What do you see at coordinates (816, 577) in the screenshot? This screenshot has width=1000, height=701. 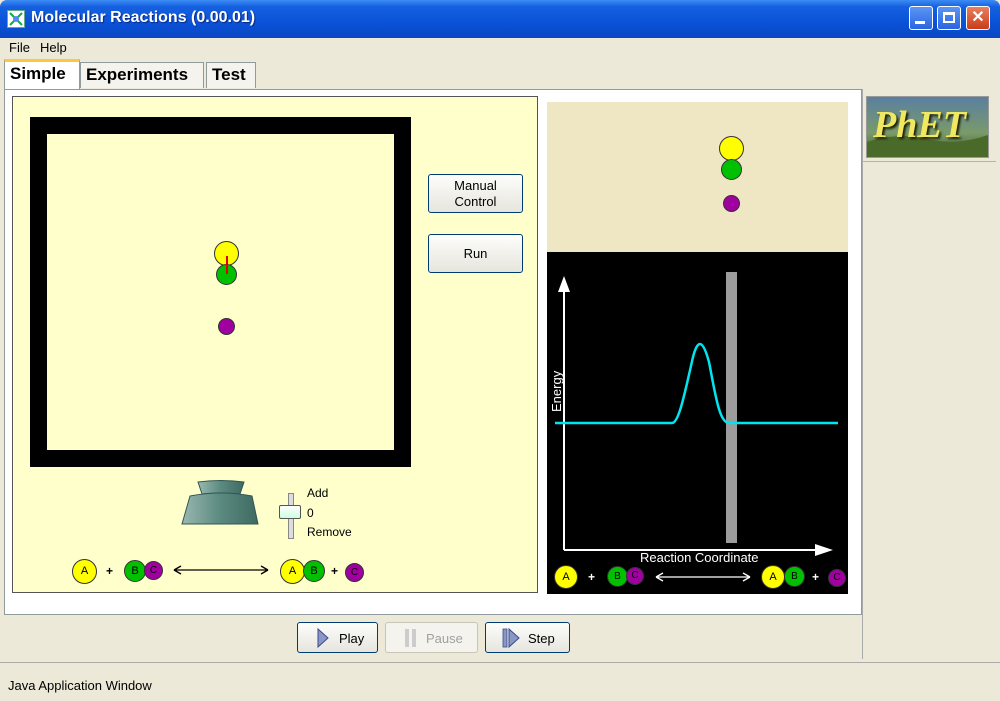 I see `chart-eq-plus-2: +` at bounding box center [816, 577].